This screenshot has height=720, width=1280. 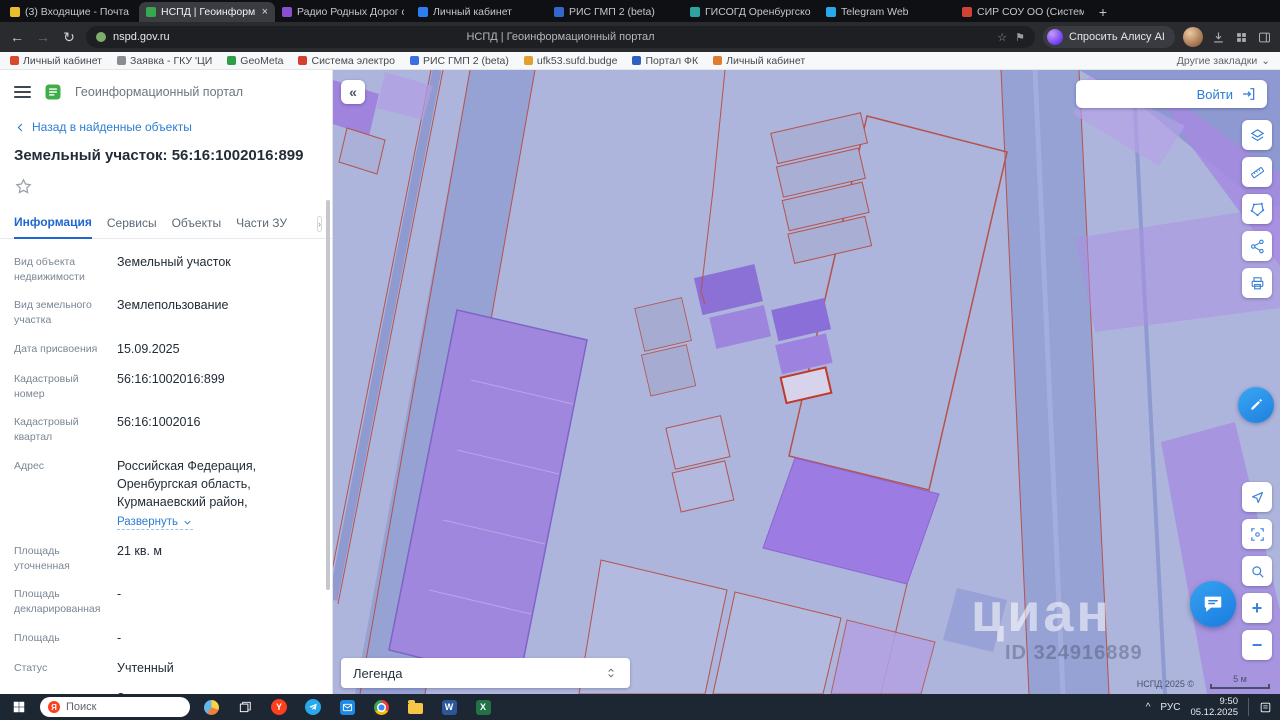 What do you see at coordinates (264, 12) in the screenshot?
I see `close-tab-icon: ×` at bounding box center [264, 12].